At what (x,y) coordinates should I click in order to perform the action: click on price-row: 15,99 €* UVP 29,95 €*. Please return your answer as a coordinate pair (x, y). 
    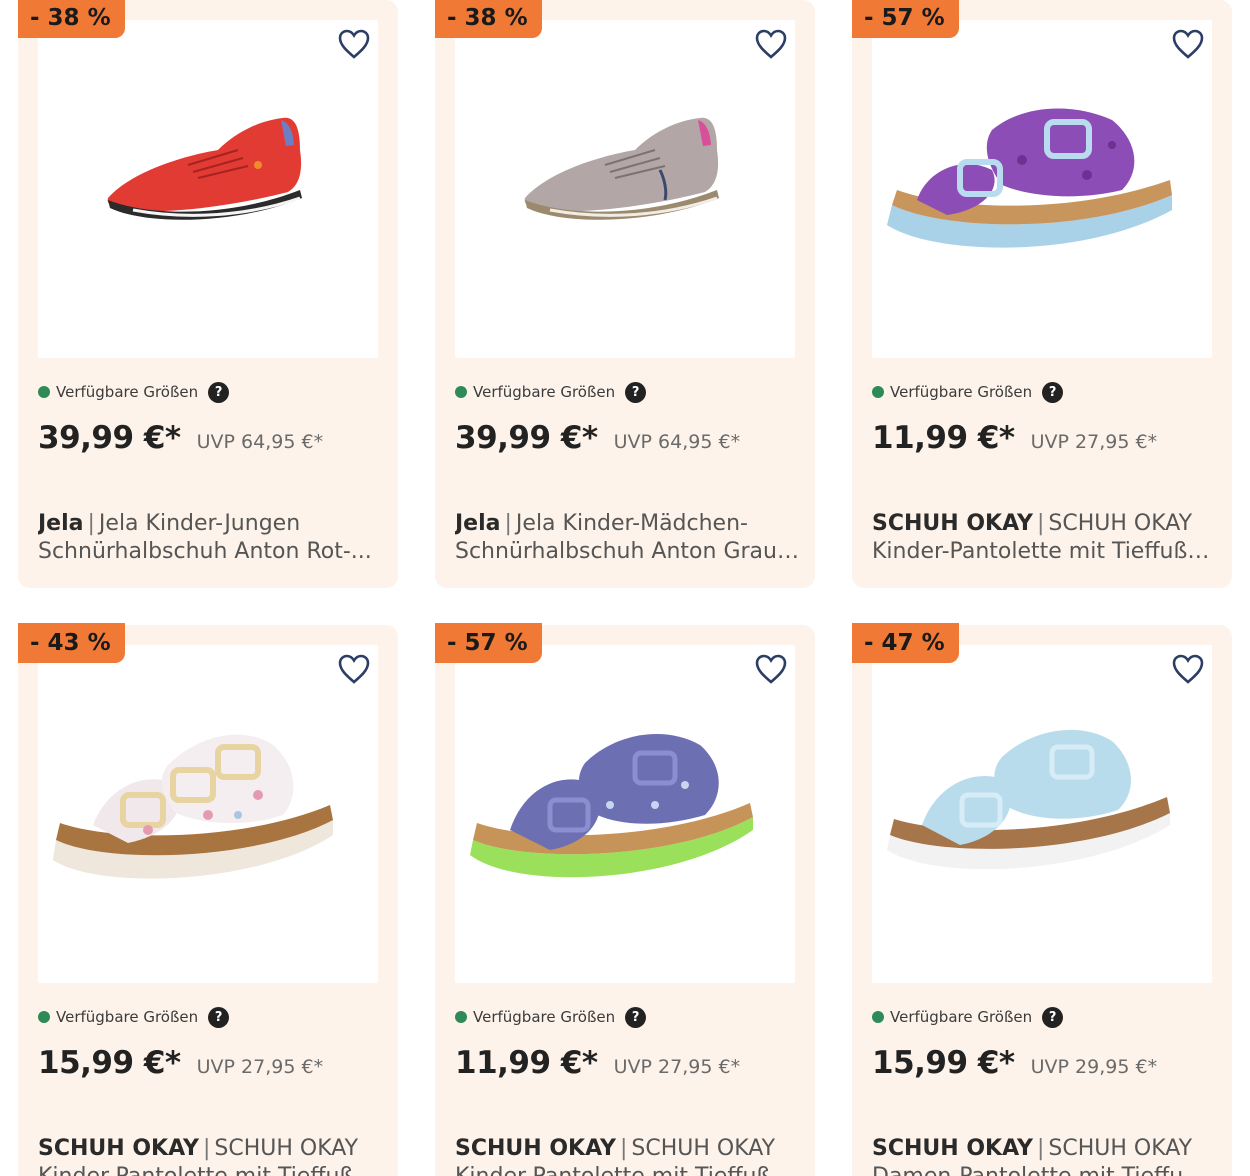
    Looking at the image, I should click on (1014, 1063).